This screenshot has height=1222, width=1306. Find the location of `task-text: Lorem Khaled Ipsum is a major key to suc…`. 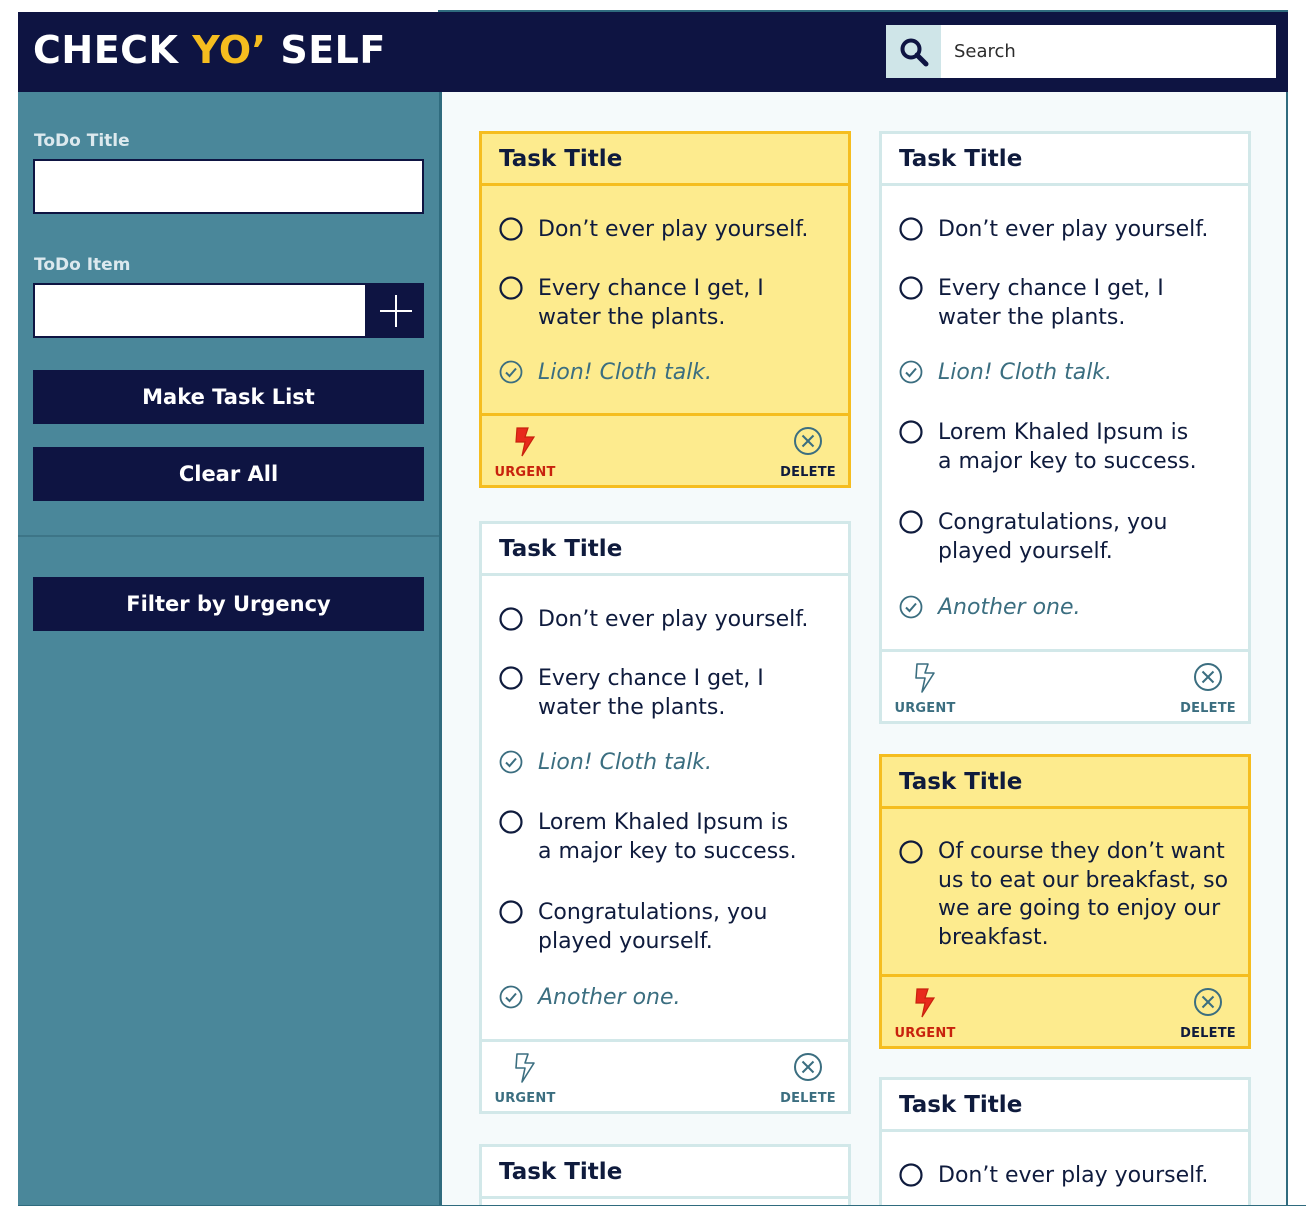

task-text: Lorem Khaled Ipsum is a major key to suc… is located at coordinates (1067, 447).